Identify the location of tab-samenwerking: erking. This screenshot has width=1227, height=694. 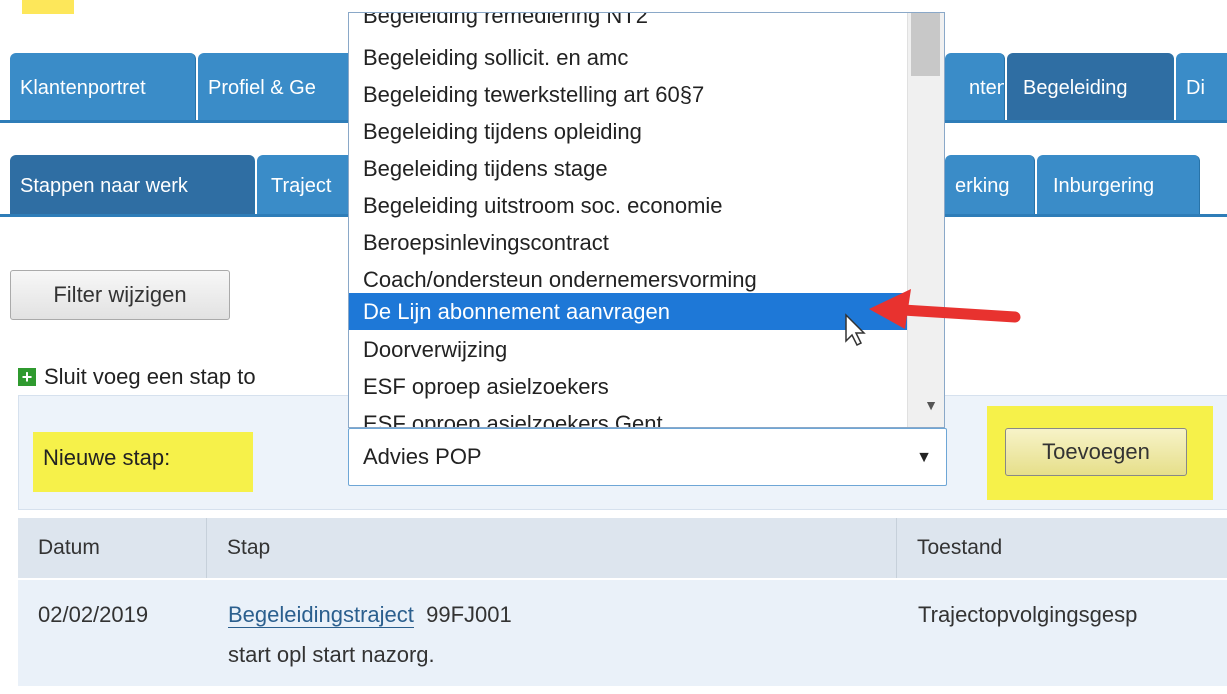
(990, 186).